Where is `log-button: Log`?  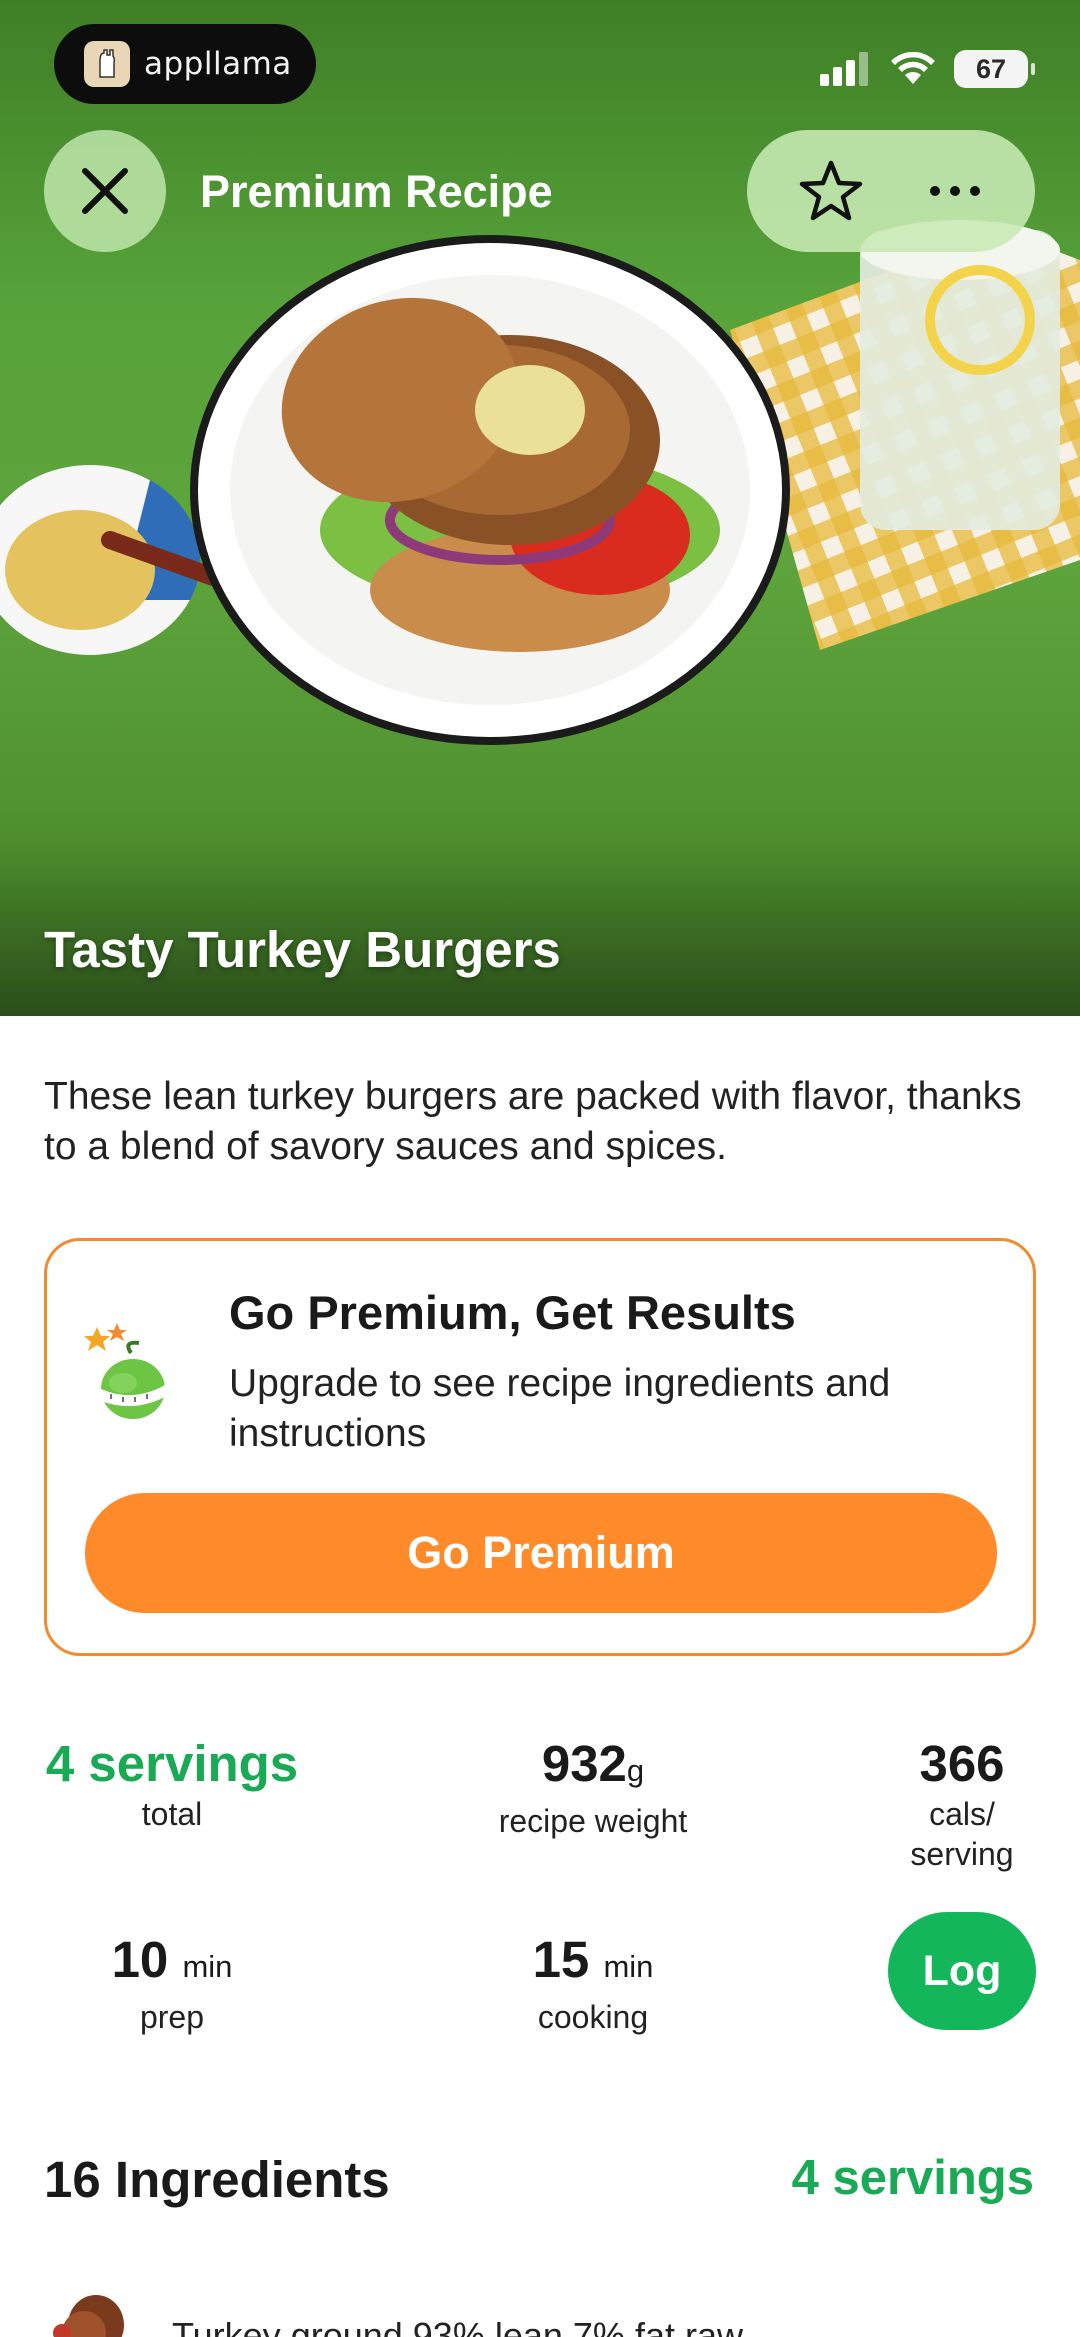
log-button: Log is located at coordinates (962, 1971).